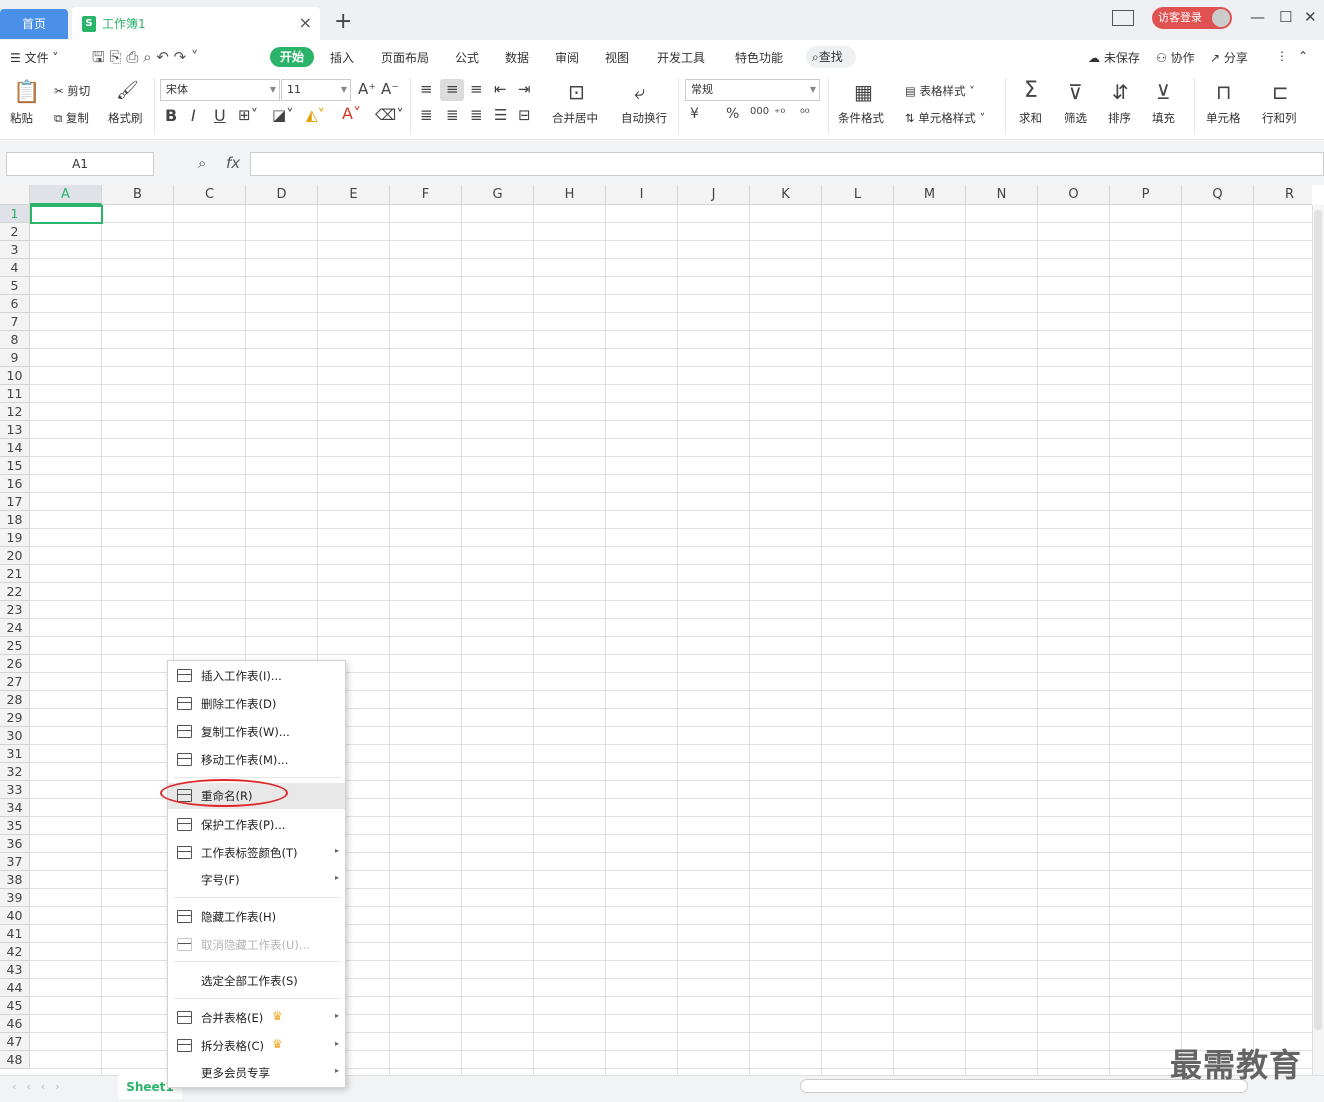  I want to click on row-header: 41, so click(15, 934).